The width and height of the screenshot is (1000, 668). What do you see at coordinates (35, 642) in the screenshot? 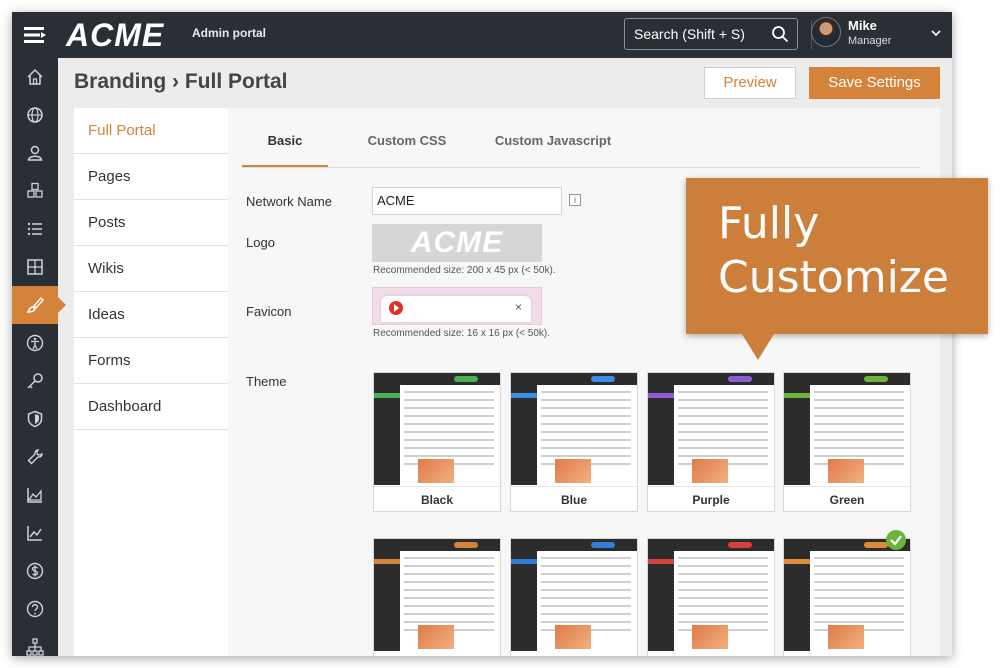
I see `sitemap-icon` at bounding box center [35, 642].